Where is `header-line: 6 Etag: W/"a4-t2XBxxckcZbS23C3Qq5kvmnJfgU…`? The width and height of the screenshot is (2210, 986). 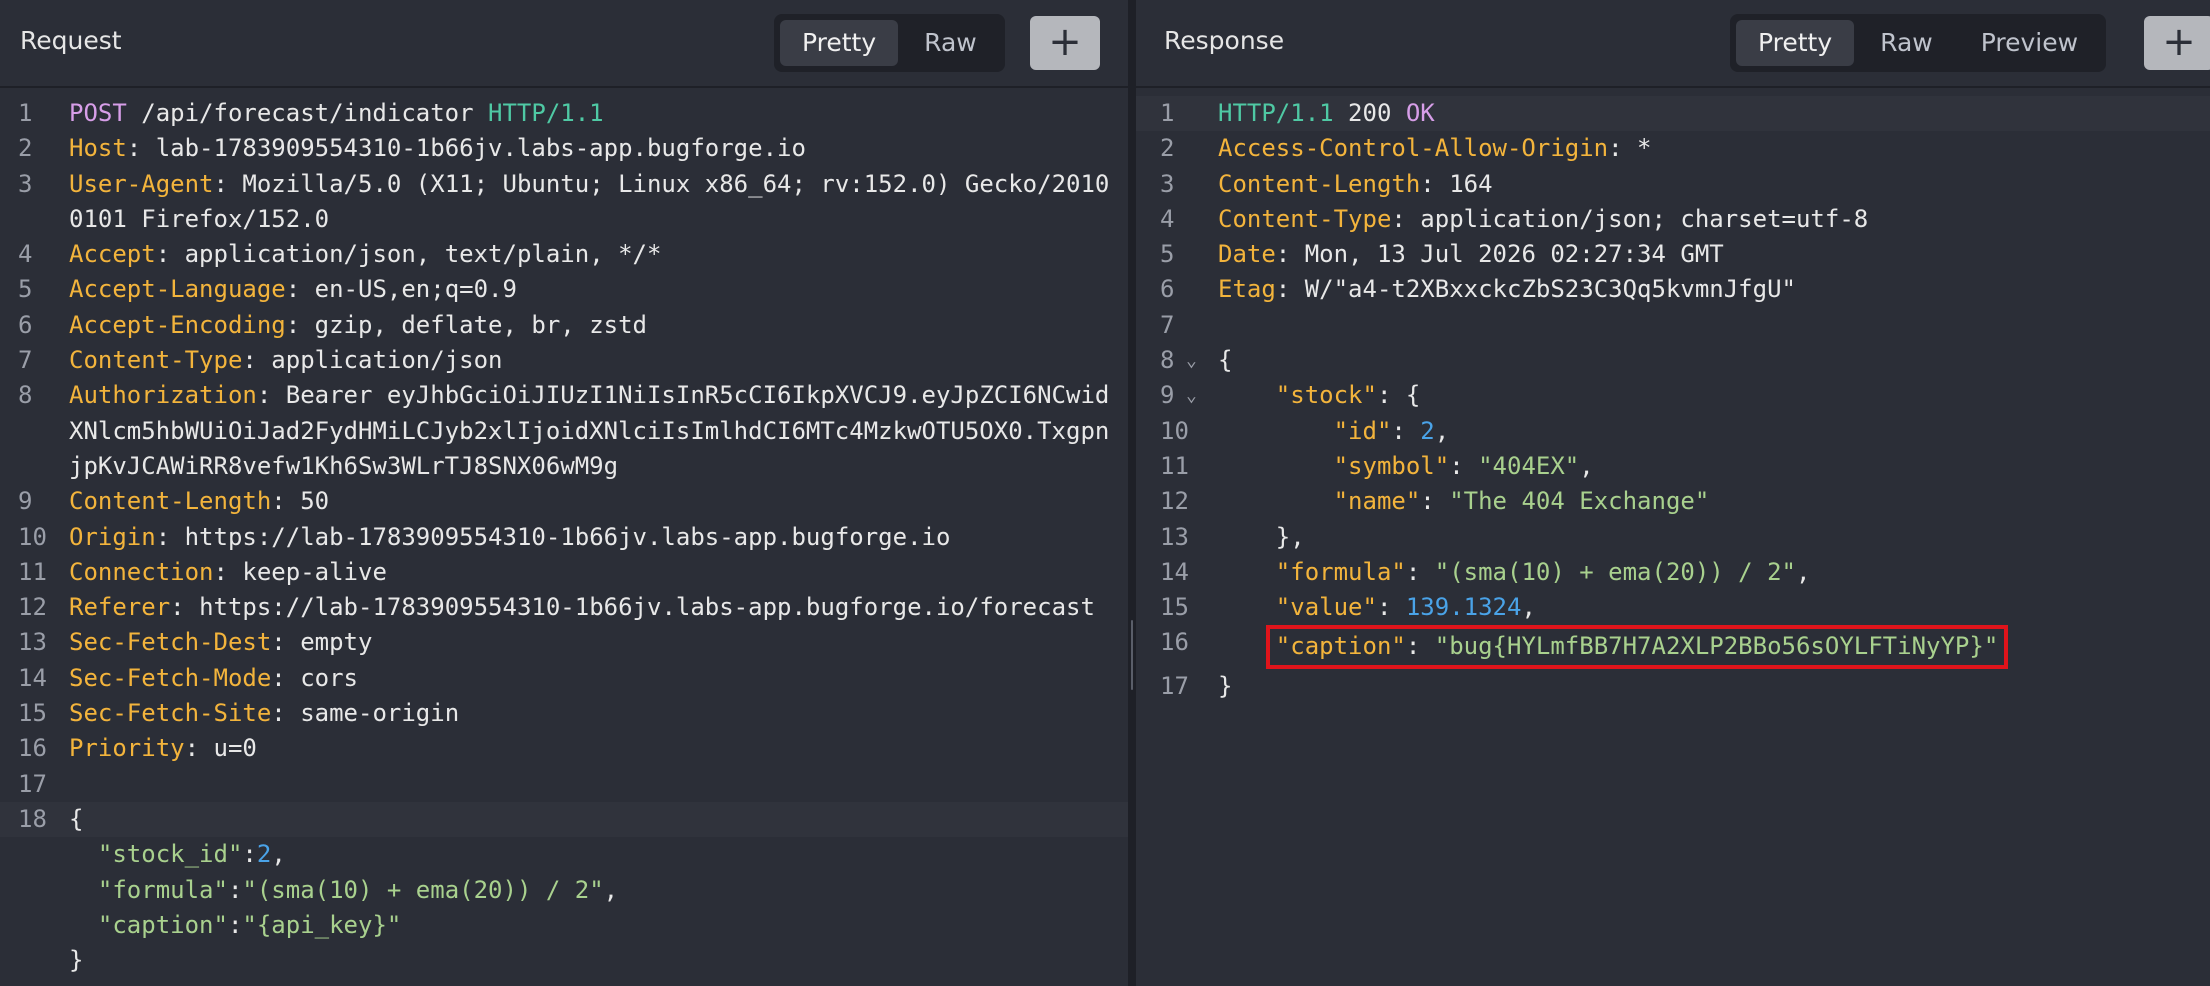
header-line: 6 Etag: W/"a4-t2XBxxckcZbS23C3Qq5kvmnJfgU… is located at coordinates (1478, 289).